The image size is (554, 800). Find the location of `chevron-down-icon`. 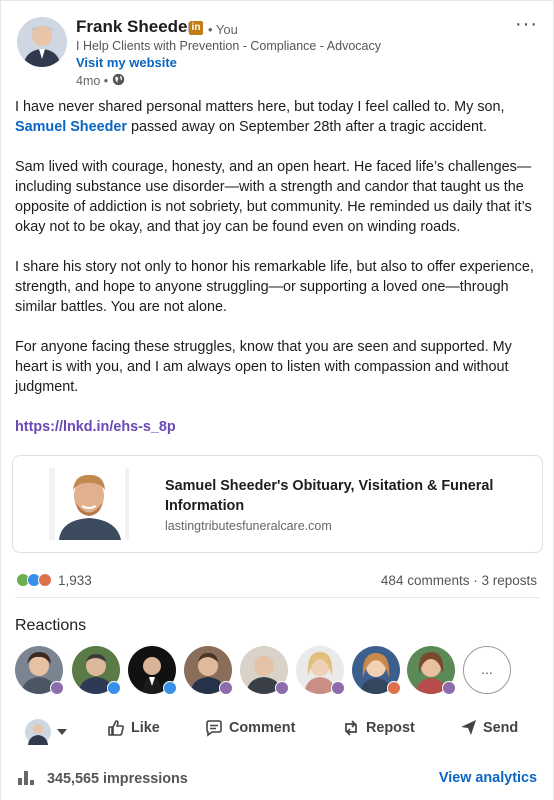

chevron-down-icon is located at coordinates (62, 732).